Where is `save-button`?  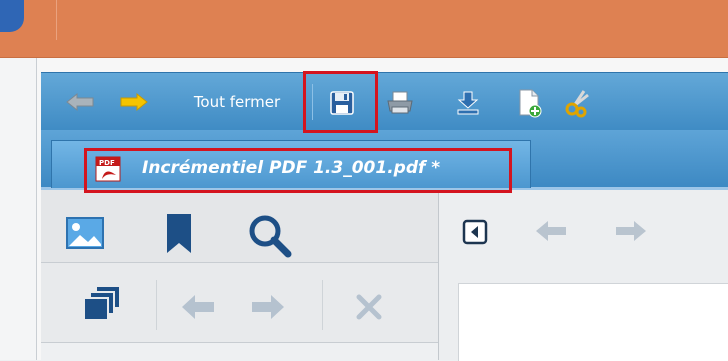 save-button is located at coordinates (342, 103).